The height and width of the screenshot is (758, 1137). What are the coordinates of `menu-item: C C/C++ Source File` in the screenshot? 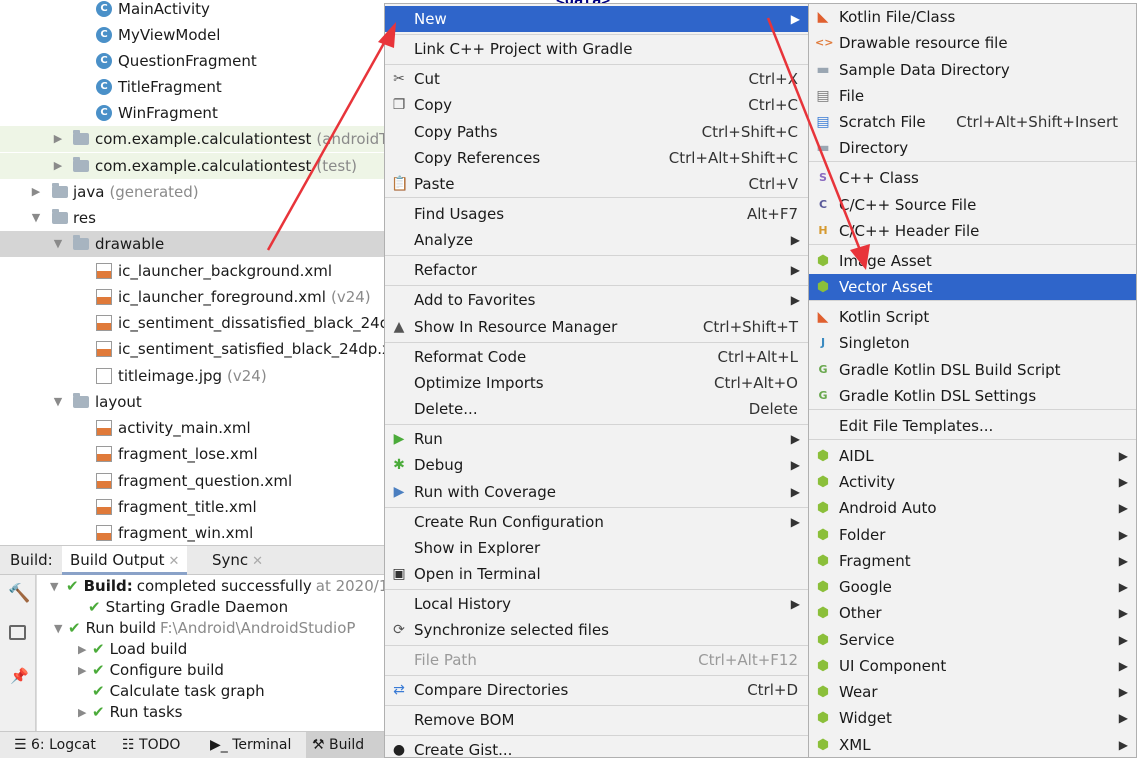 It's located at (972, 205).